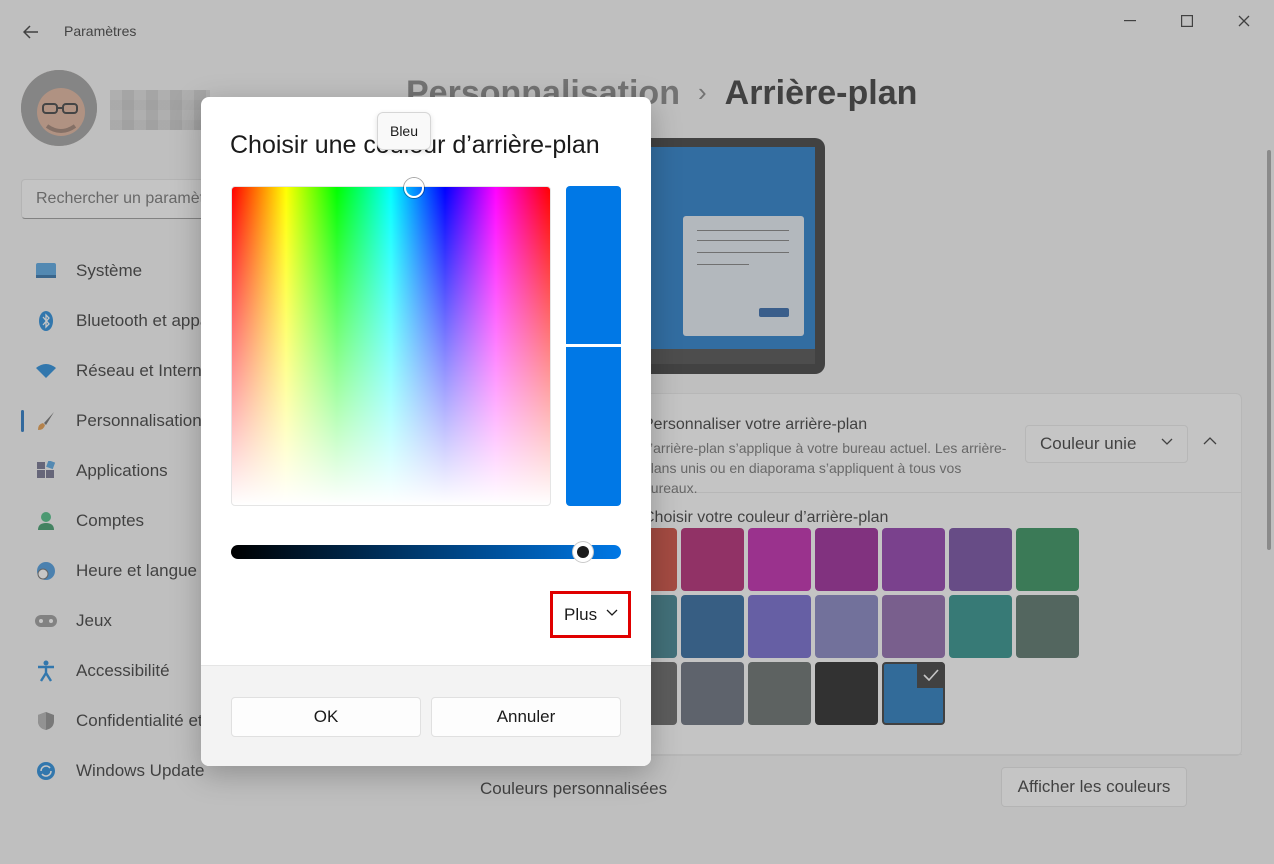  What do you see at coordinates (404, 131) in the screenshot?
I see `color-name-tooltip: Bleu` at bounding box center [404, 131].